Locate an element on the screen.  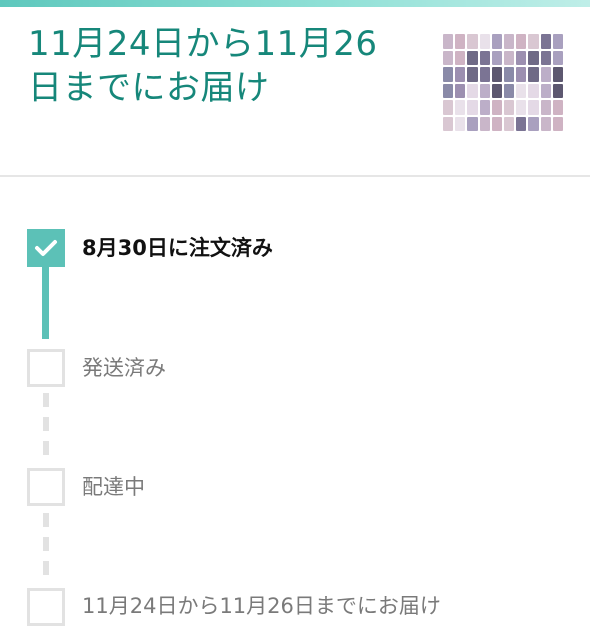
step-out-for-delivery-checkbox is located at coordinates (46, 487).